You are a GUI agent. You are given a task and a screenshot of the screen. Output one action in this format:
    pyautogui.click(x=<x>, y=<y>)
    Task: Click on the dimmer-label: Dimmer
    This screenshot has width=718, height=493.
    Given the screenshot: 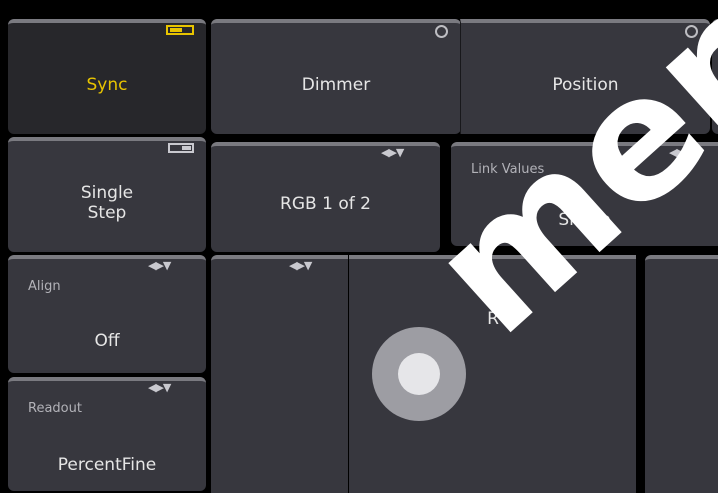 What is the action you would take?
    pyautogui.click(x=336, y=85)
    